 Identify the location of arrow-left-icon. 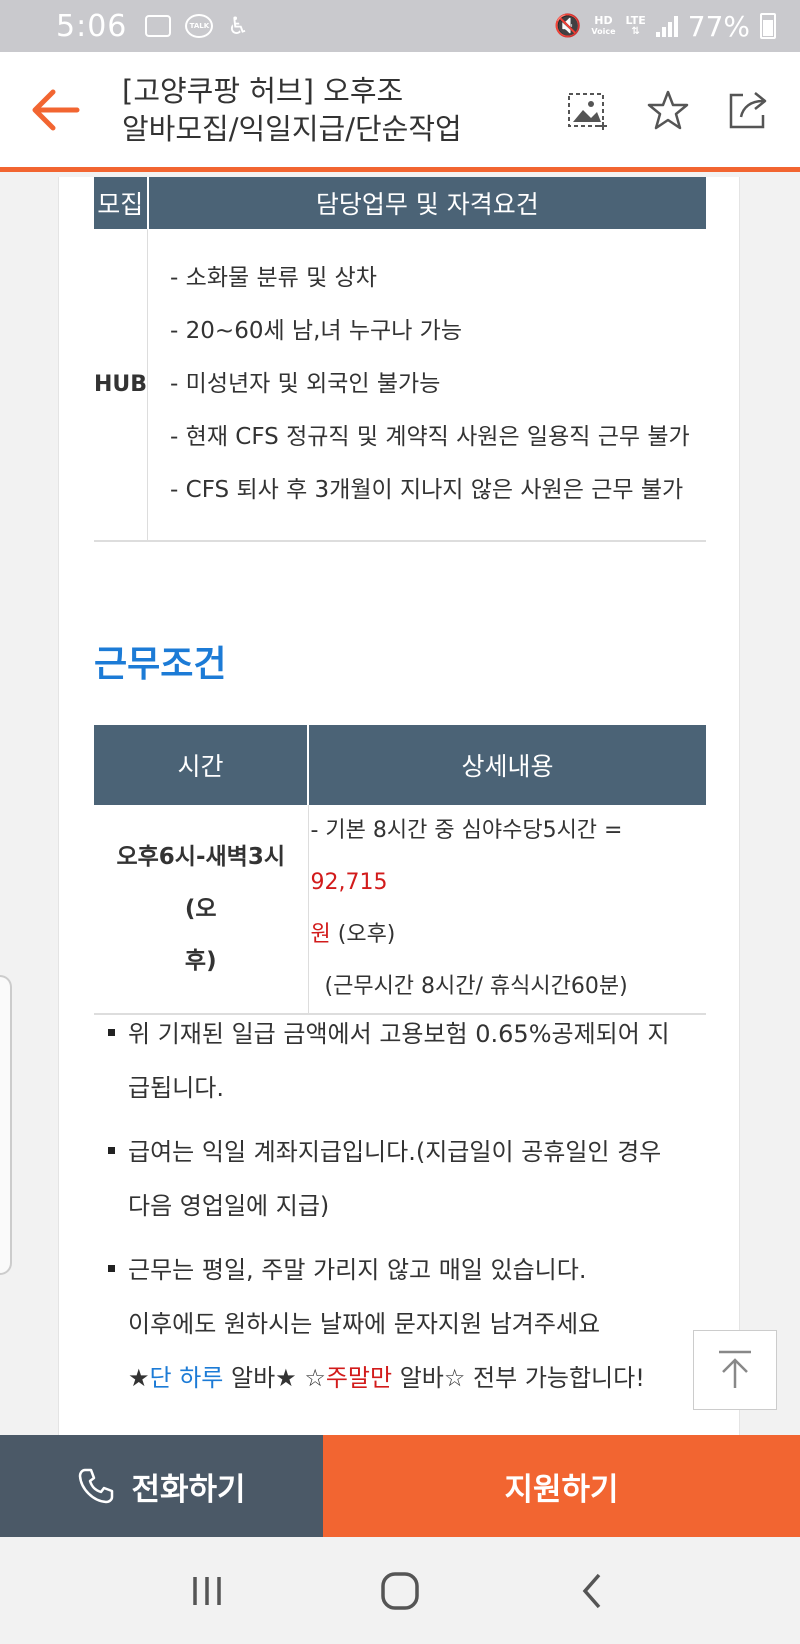
(56, 109).